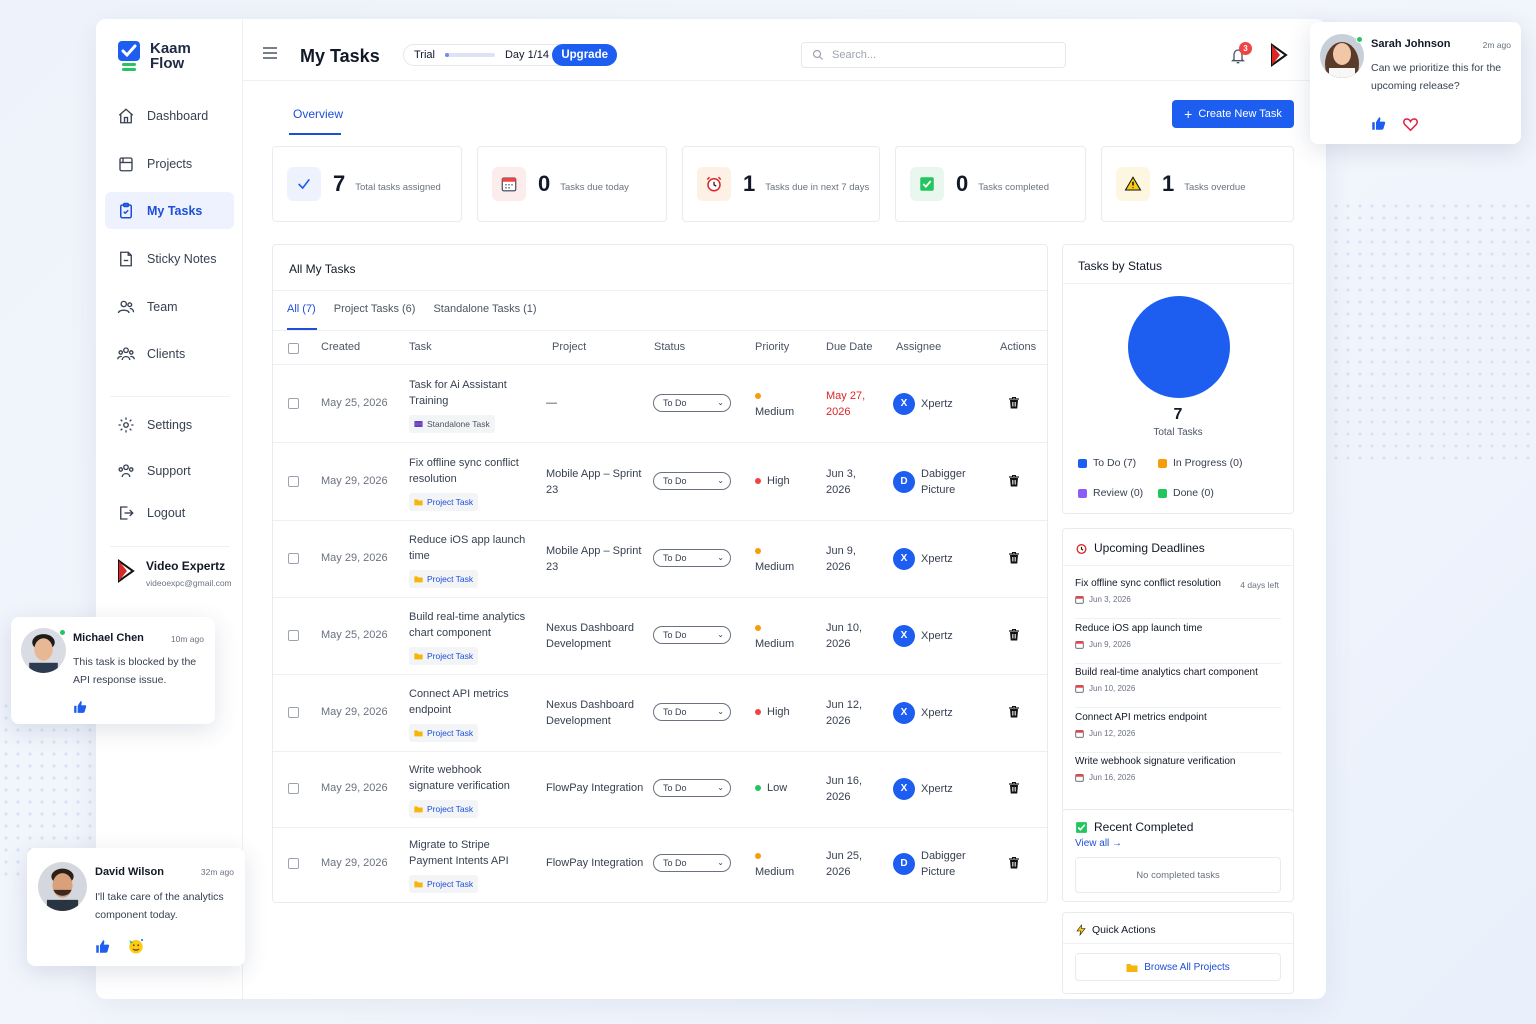 The image size is (1536, 1024). Describe the element at coordinates (293, 348) in the screenshot. I see `select-all-checkbox` at that location.